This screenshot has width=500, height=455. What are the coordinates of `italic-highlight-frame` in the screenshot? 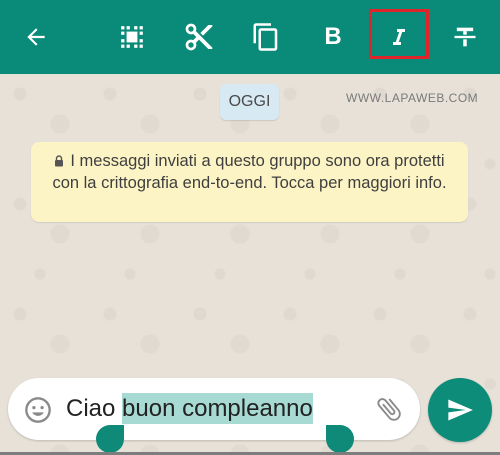 It's located at (399, 34).